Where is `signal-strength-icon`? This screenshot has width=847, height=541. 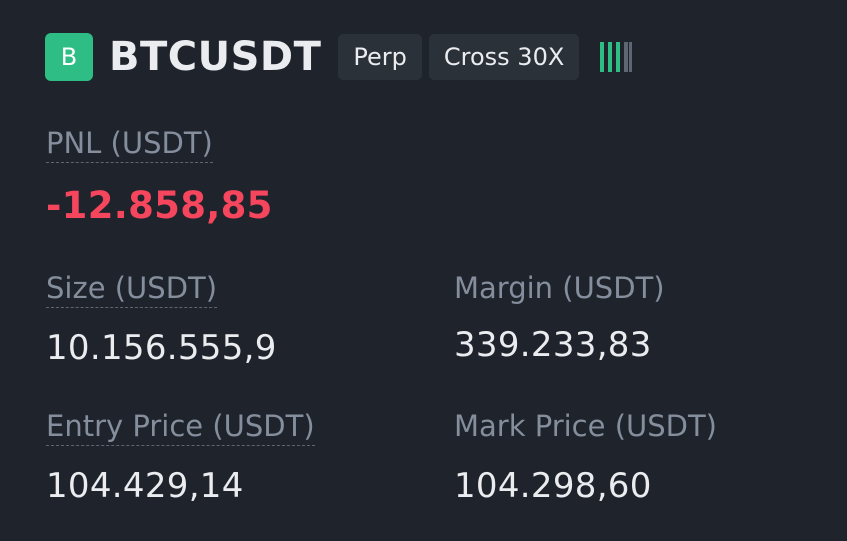
signal-strength-icon is located at coordinates (616, 57).